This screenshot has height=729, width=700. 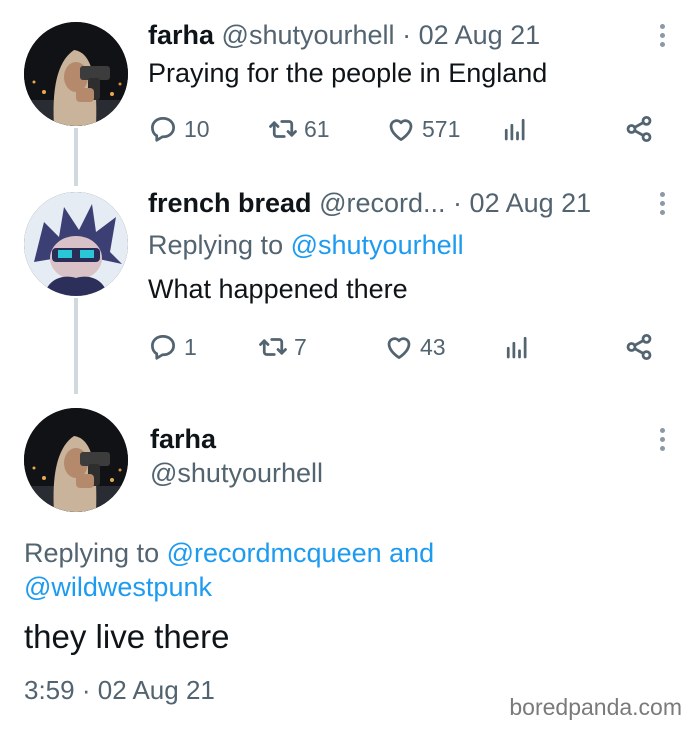 What do you see at coordinates (230, 203) in the screenshot?
I see `user-name: french bread` at bounding box center [230, 203].